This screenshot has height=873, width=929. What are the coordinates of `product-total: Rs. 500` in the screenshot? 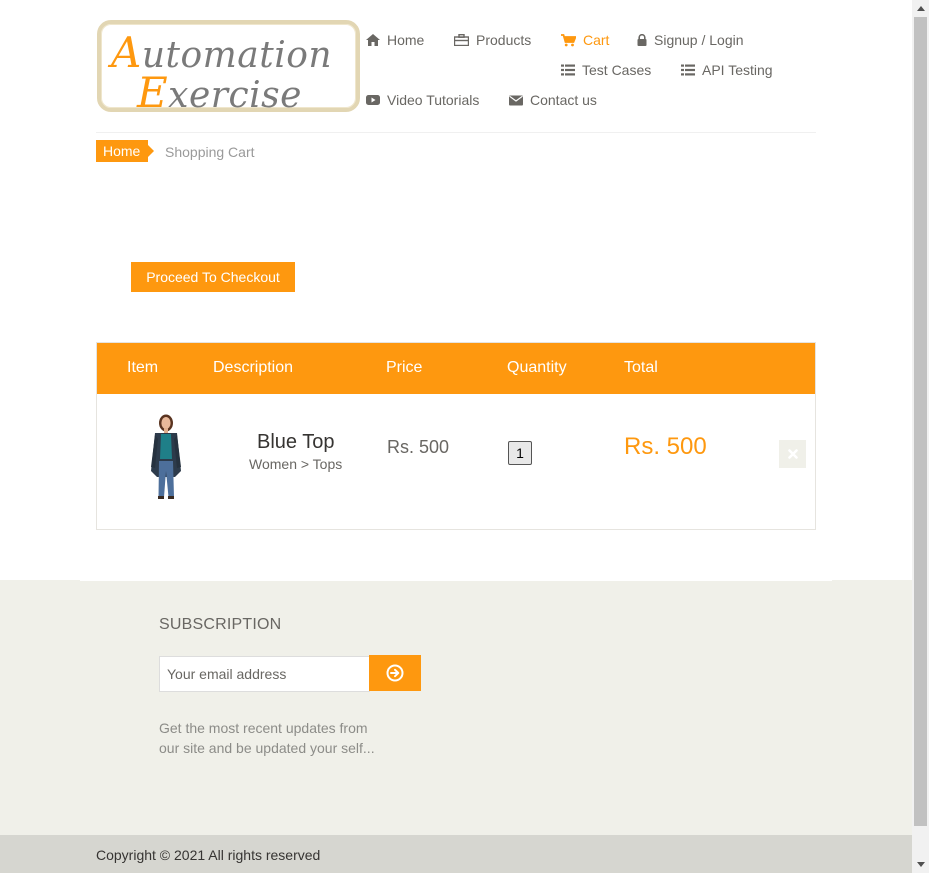 It's located at (665, 446).